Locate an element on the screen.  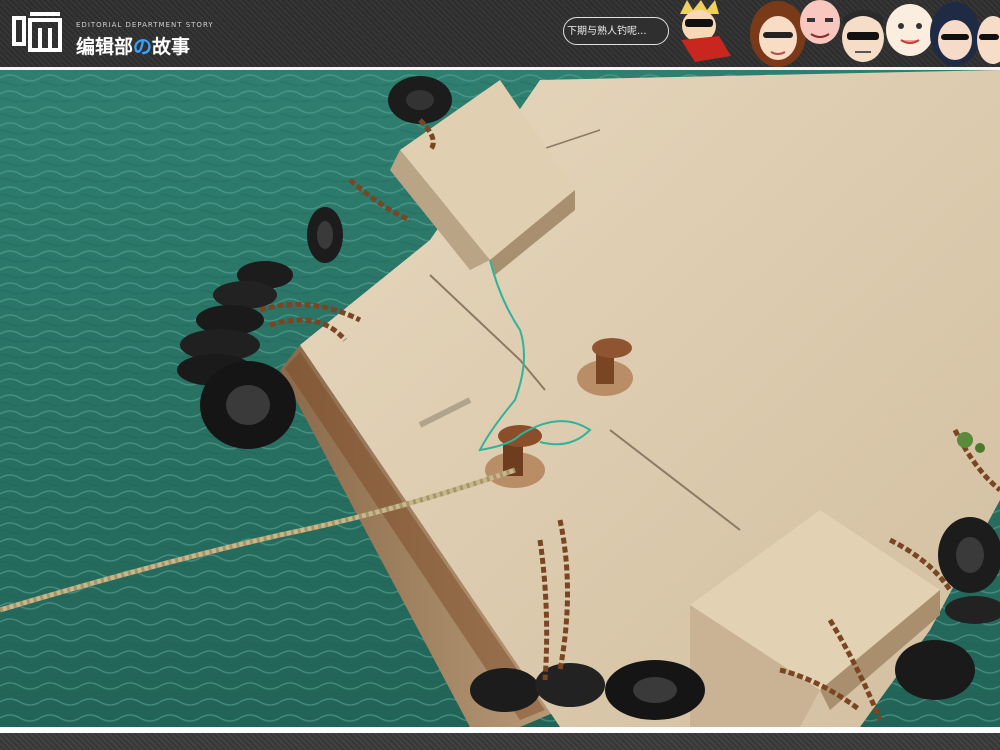
logo-title-part2: 故事 is located at coordinates (171, 47).